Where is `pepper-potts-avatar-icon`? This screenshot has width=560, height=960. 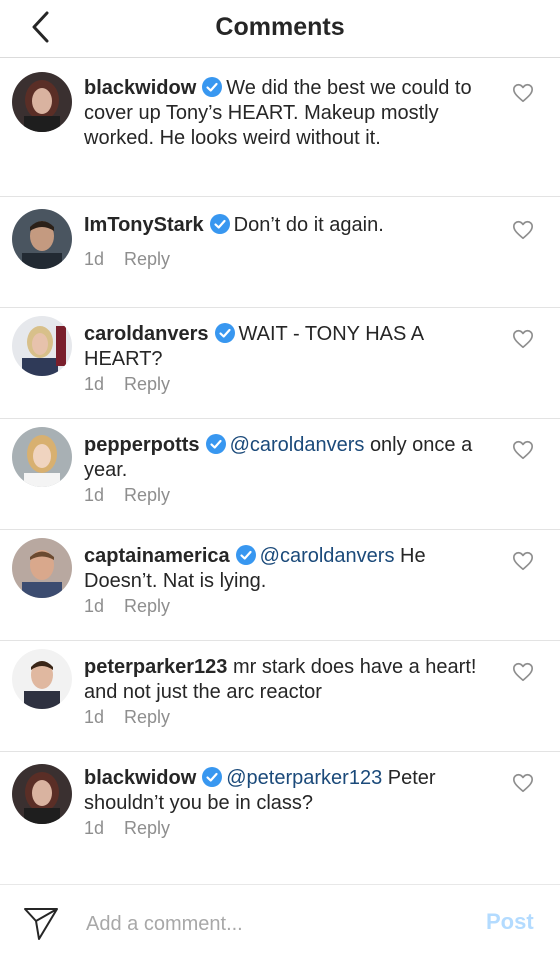 pepper-potts-avatar-icon is located at coordinates (42, 457).